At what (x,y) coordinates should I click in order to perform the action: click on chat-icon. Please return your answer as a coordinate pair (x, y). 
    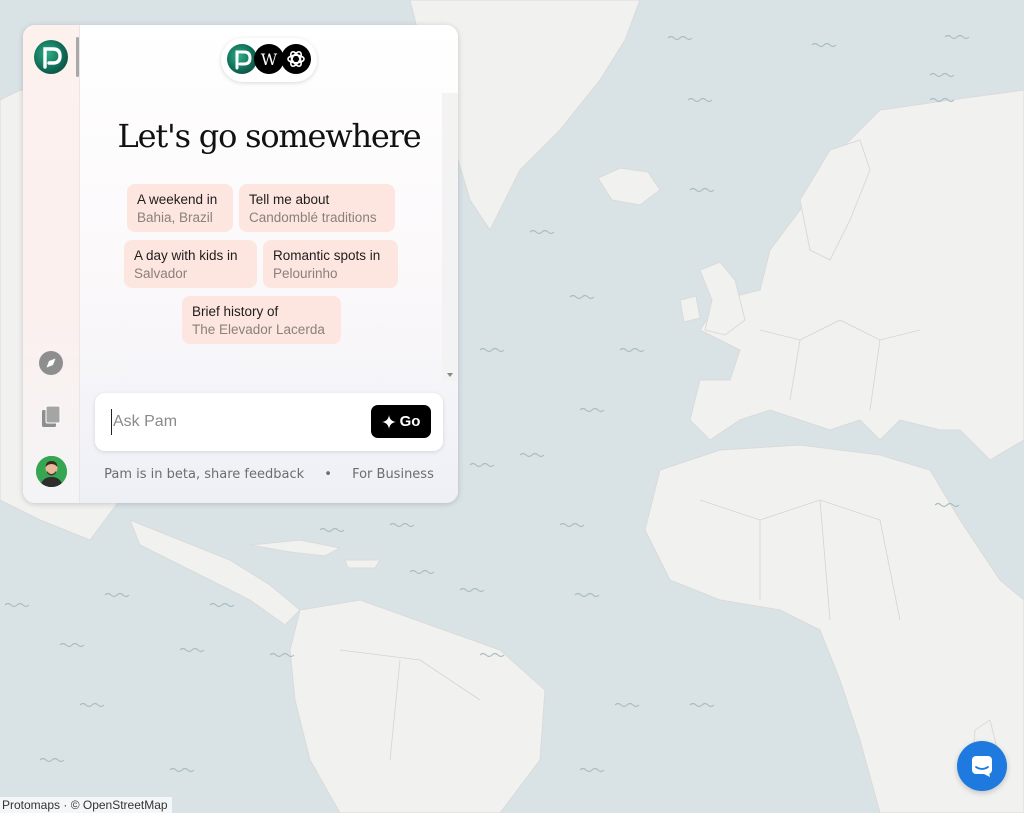
    Looking at the image, I should click on (982, 766).